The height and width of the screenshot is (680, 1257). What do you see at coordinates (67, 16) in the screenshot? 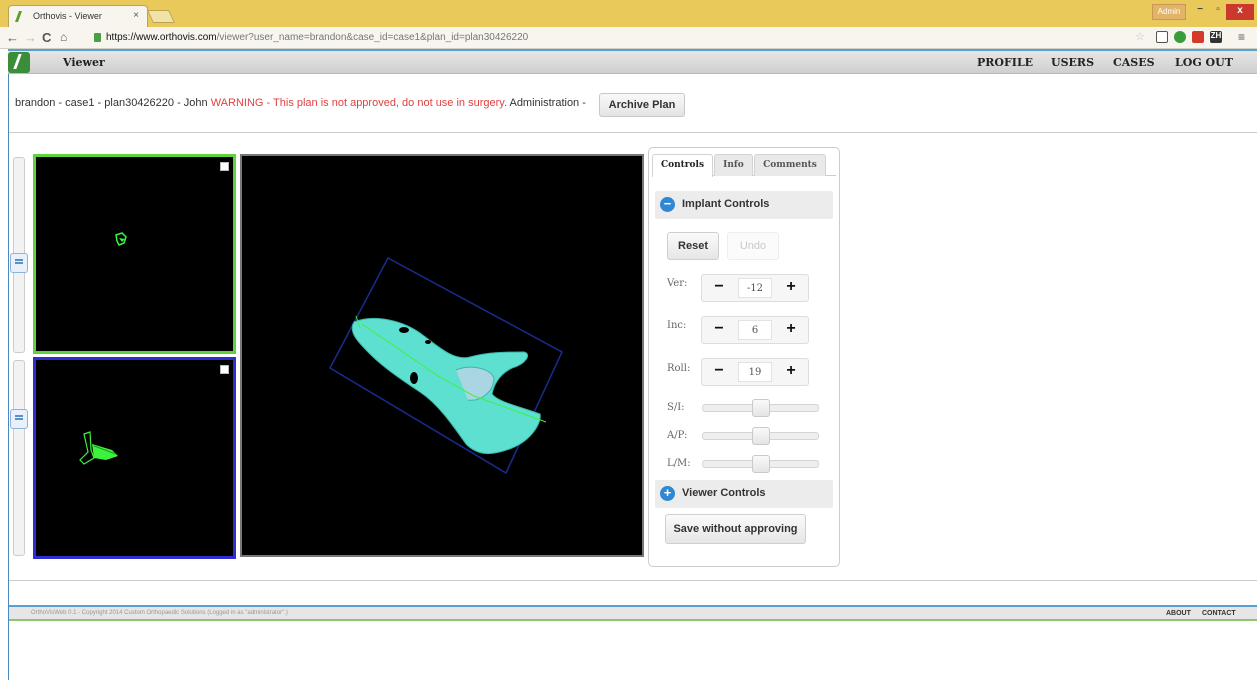
I see `browser-tab-title: Orthovis - Viewer` at bounding box center [67, 16].